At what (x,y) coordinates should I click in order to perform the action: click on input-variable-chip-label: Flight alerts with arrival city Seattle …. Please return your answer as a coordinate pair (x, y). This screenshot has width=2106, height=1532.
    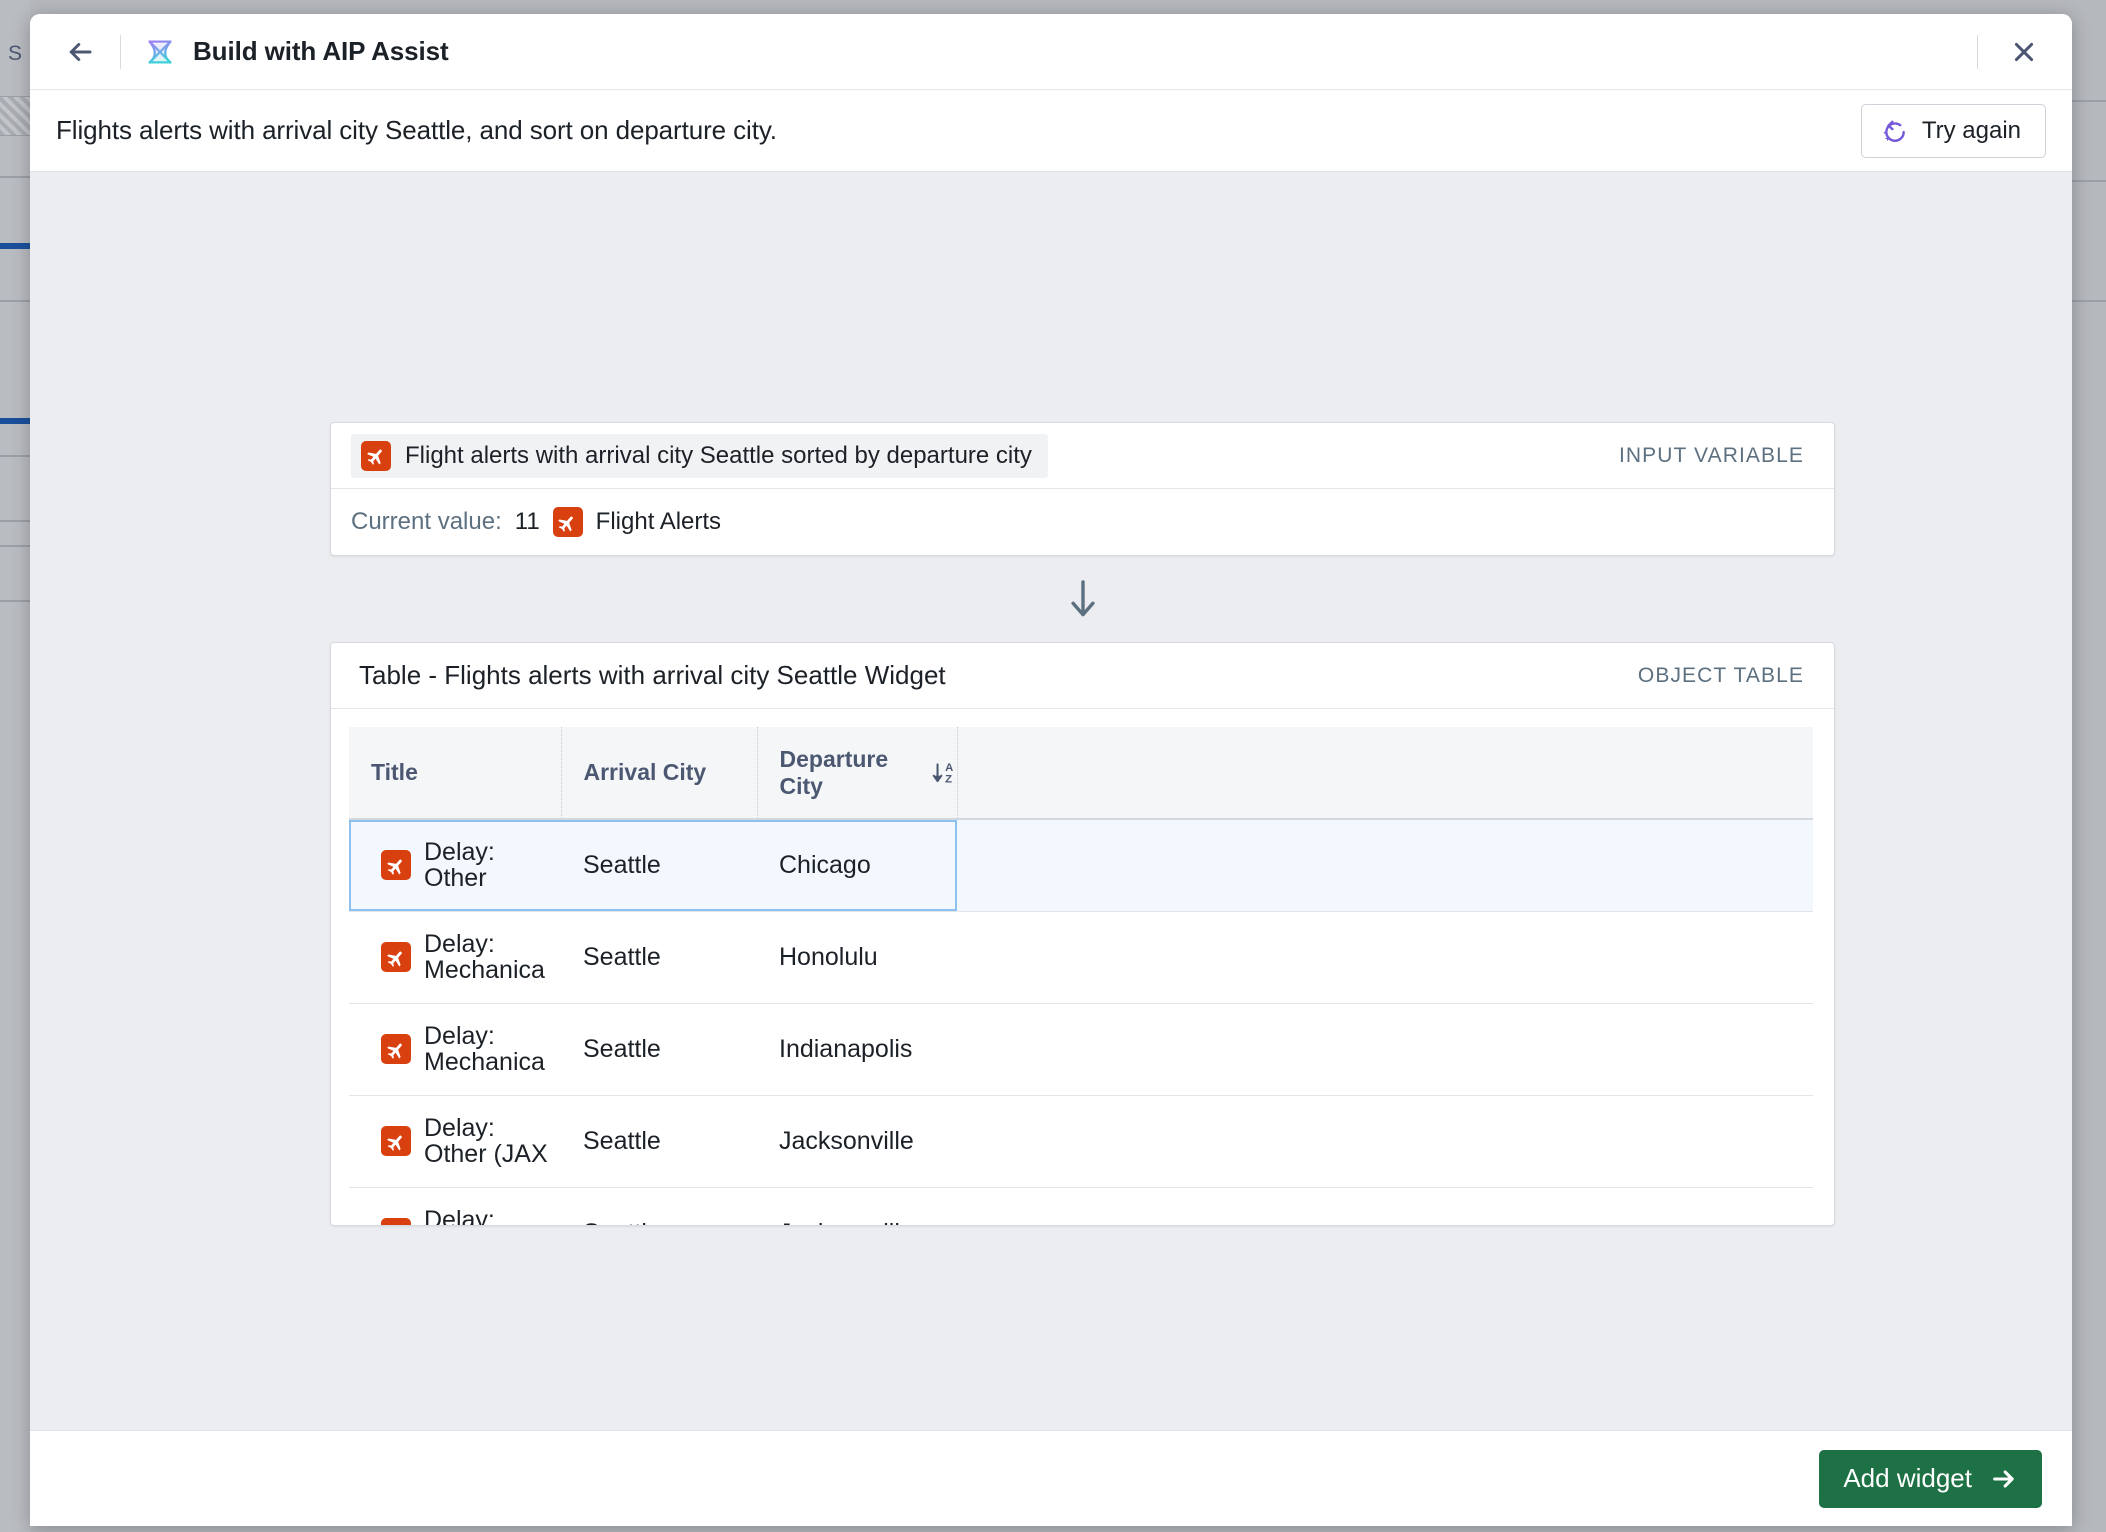
    Looking at the image, I should click on (718, 455).